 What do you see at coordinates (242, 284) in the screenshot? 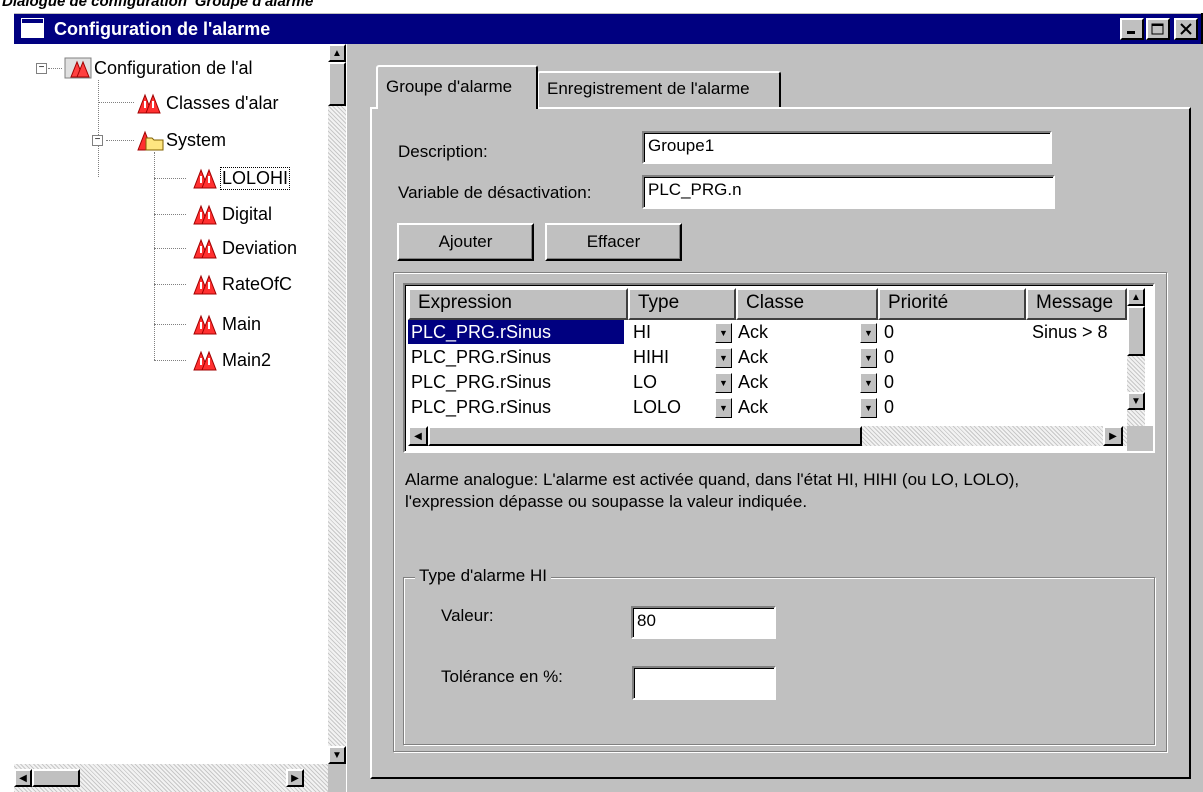
I see `tree-item-rateofc: RateOfC` at bounding box center [242, 284].